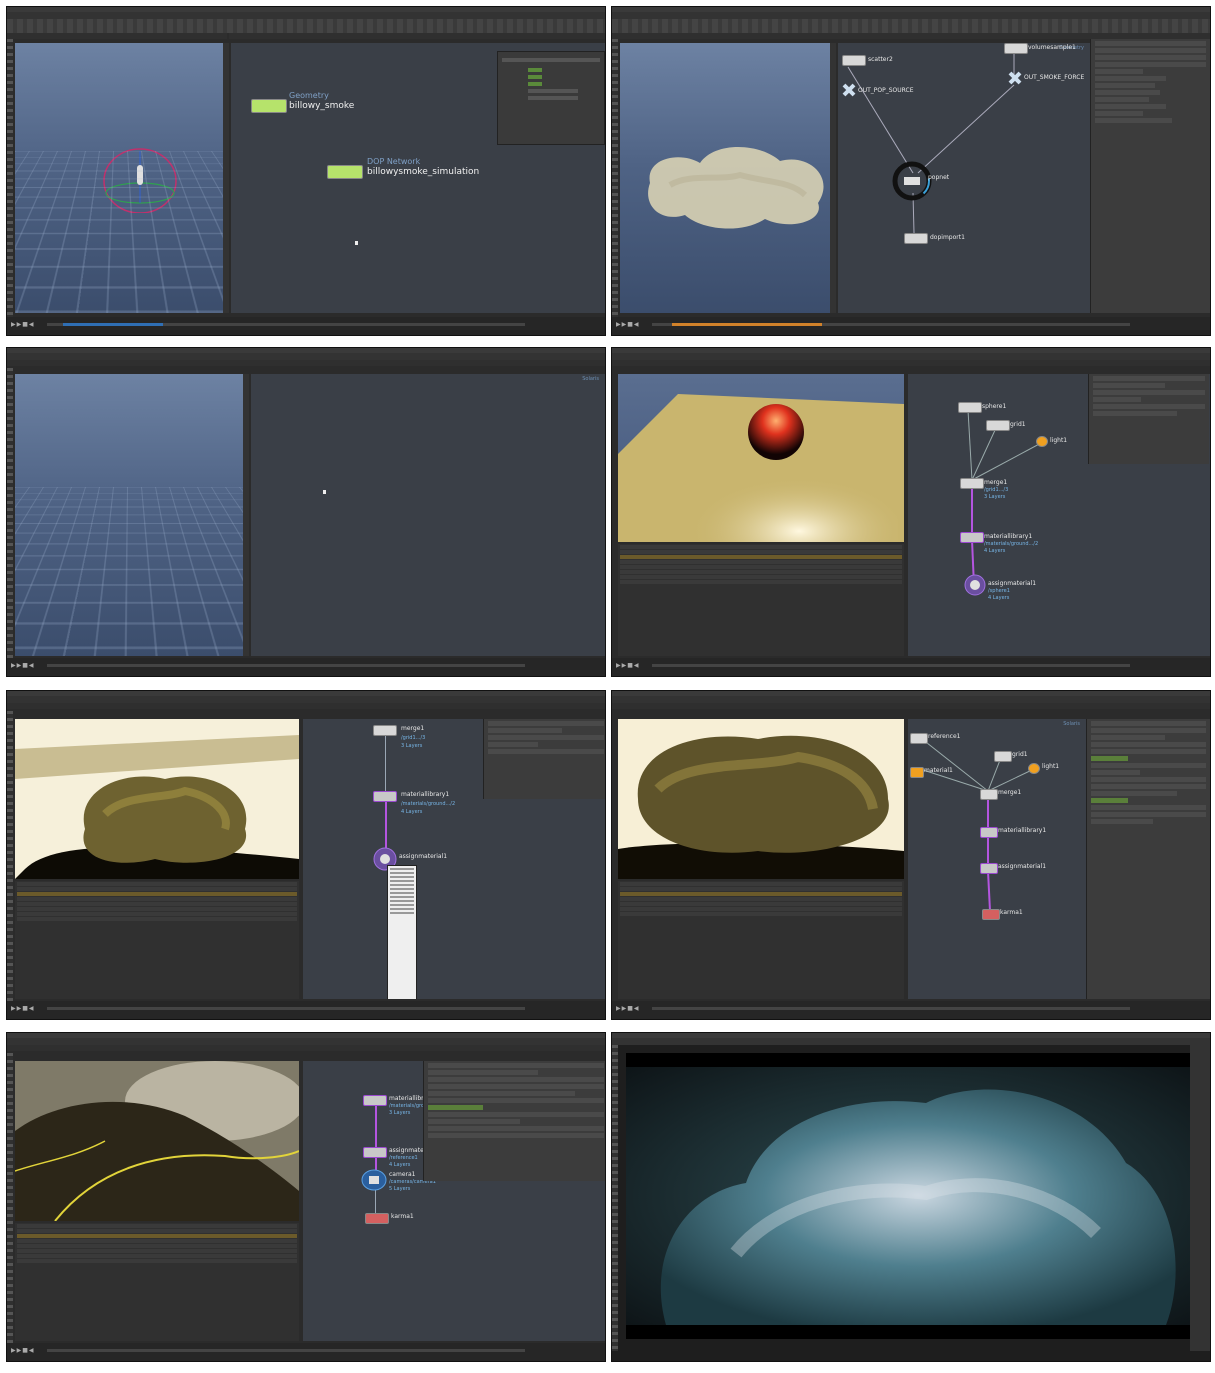  What do you see at coordinates (908, 1196) in the screenshot?
I see `render-view` at bounding box center [908, 1196].